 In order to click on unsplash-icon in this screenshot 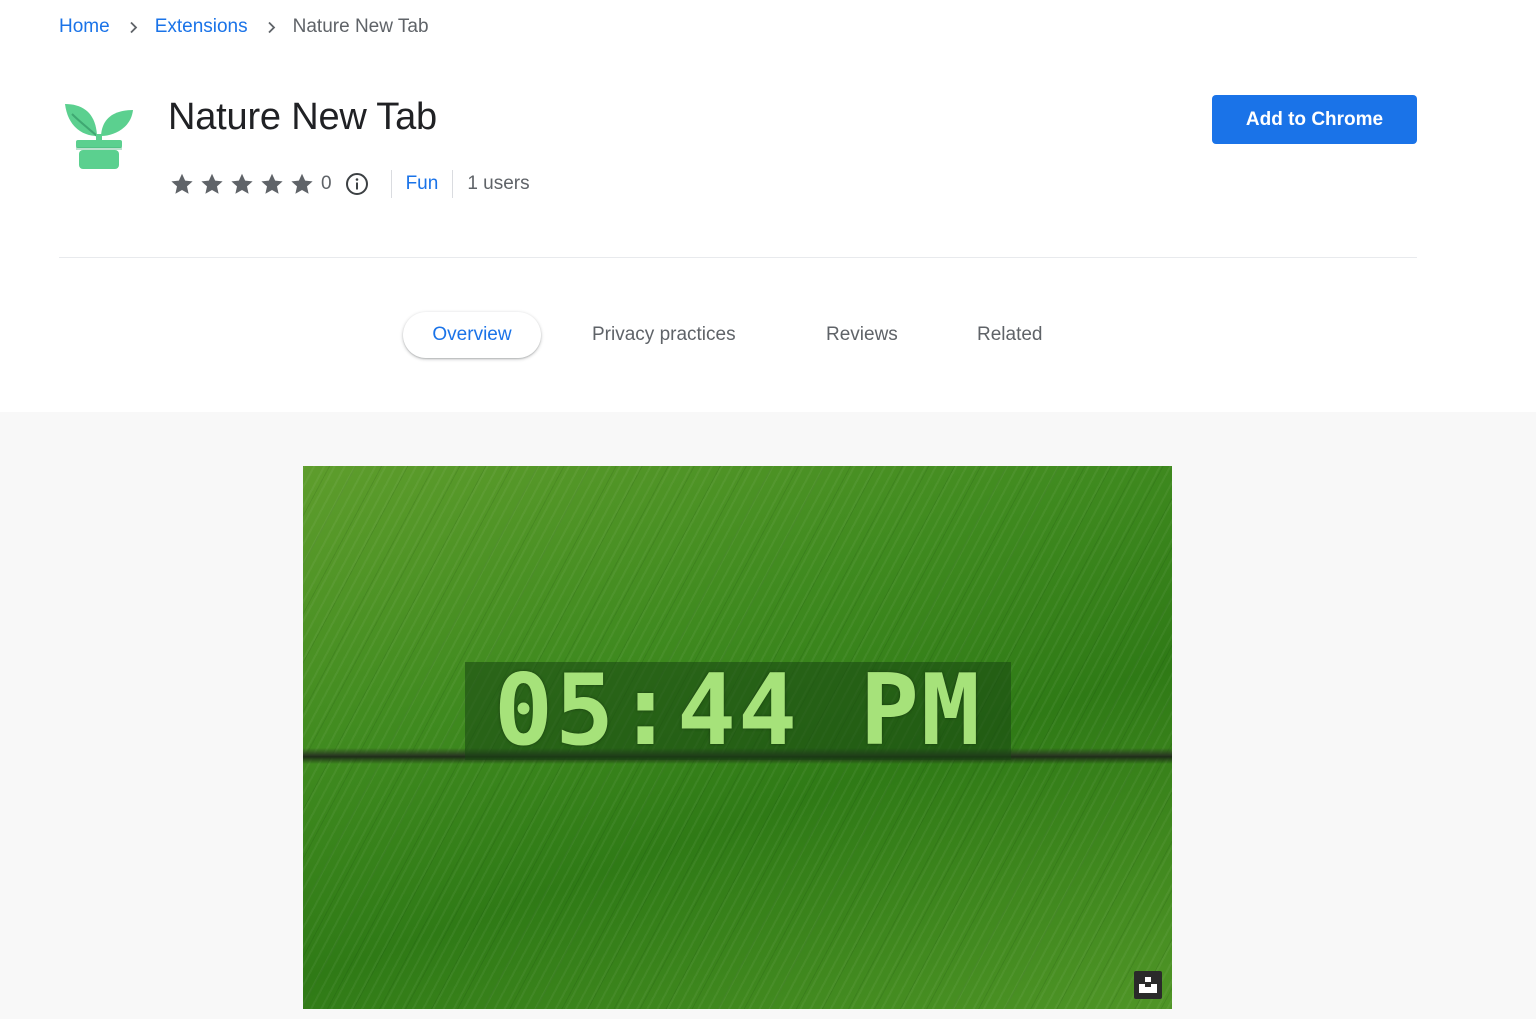, I will do `click(1148, 985)`.